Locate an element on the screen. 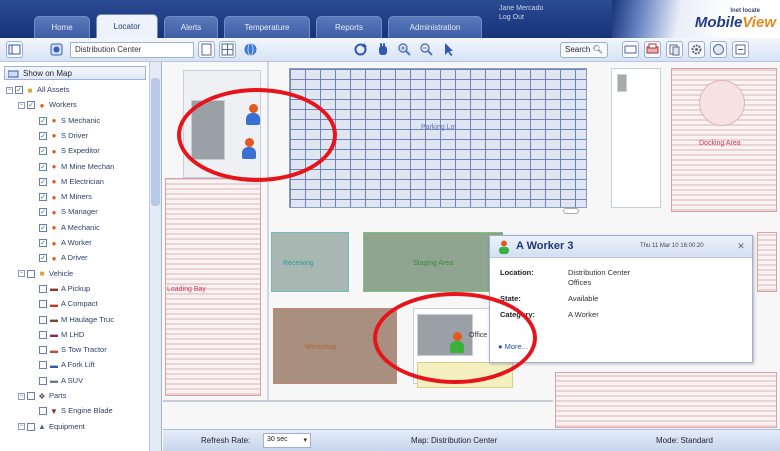 The image size is (780, 451). show-on-map-header: Show on Map is located at coordinates (75, 73).